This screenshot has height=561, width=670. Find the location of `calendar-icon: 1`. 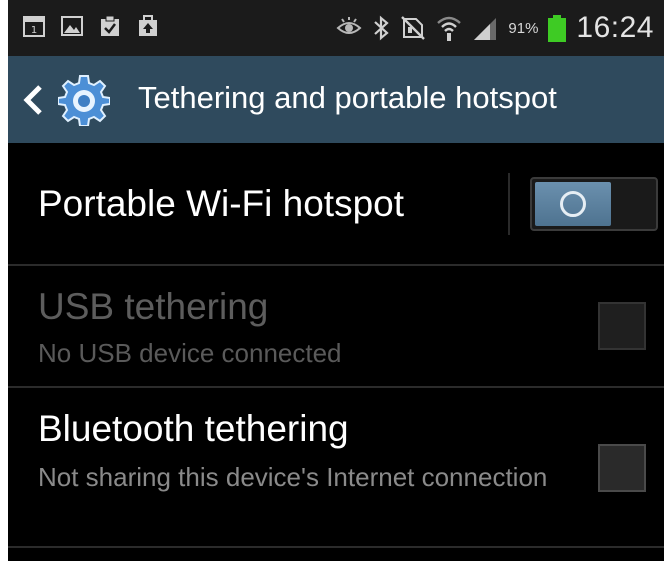

calendar-icon: 1 is located at coordinates (34, 26).